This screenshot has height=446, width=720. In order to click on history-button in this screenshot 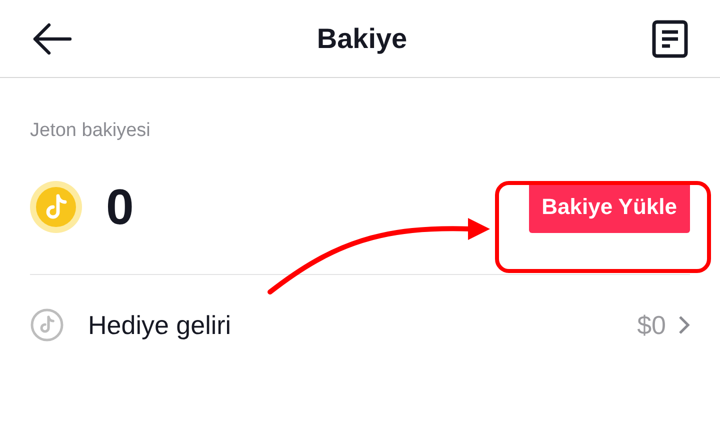, I will do `click(670, 39)`.